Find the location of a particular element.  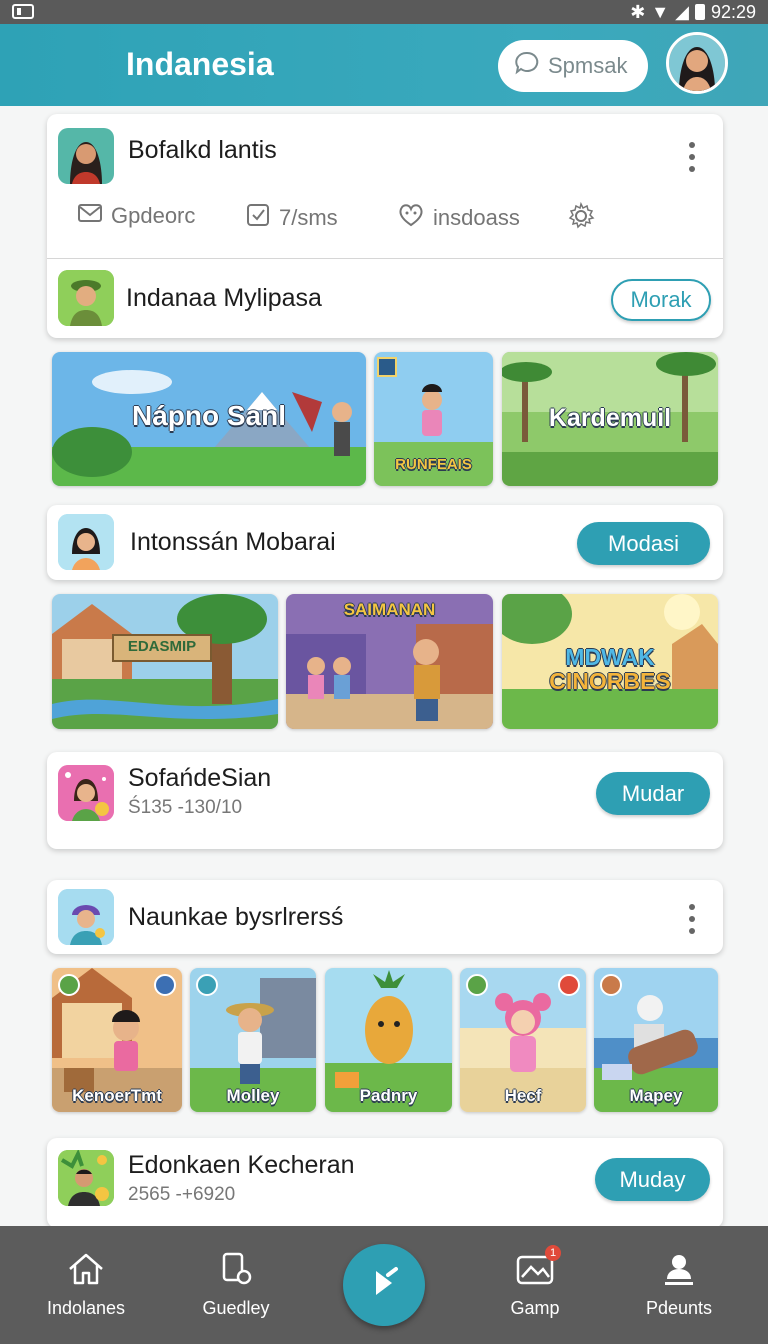

section-4-row: Naunkae bysrlrersś is located at coordinates (200, 917).